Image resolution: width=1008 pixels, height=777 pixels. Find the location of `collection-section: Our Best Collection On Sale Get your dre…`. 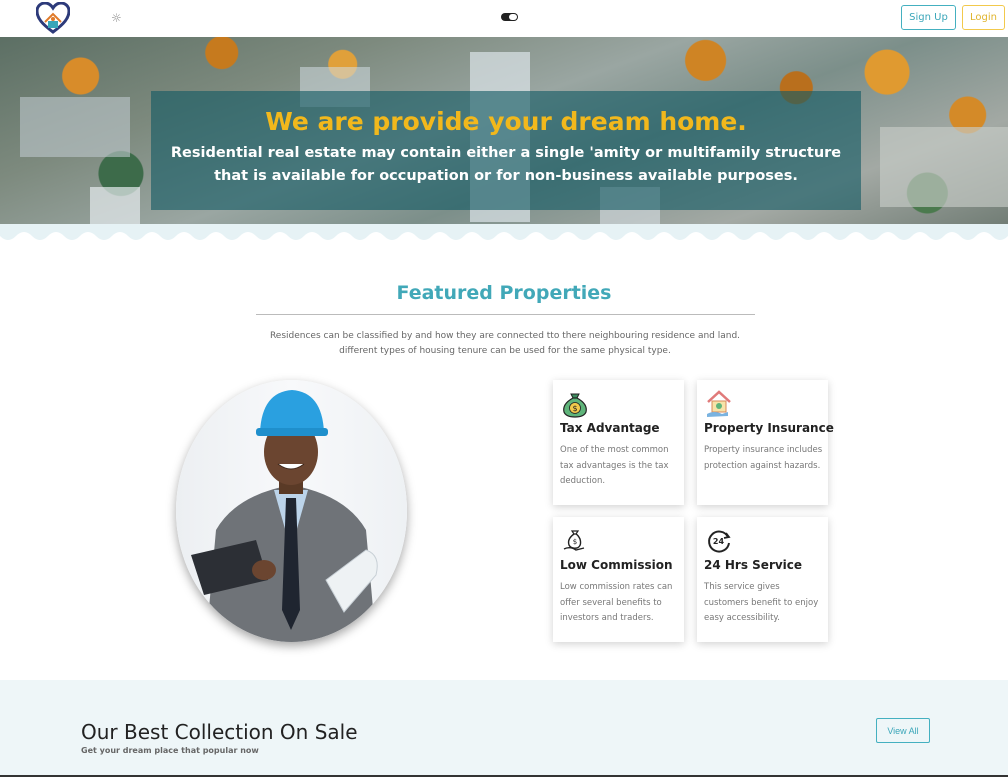

collection-section: Our Best Collection On Sale Get your dre… is located at coordinates (504, 728).